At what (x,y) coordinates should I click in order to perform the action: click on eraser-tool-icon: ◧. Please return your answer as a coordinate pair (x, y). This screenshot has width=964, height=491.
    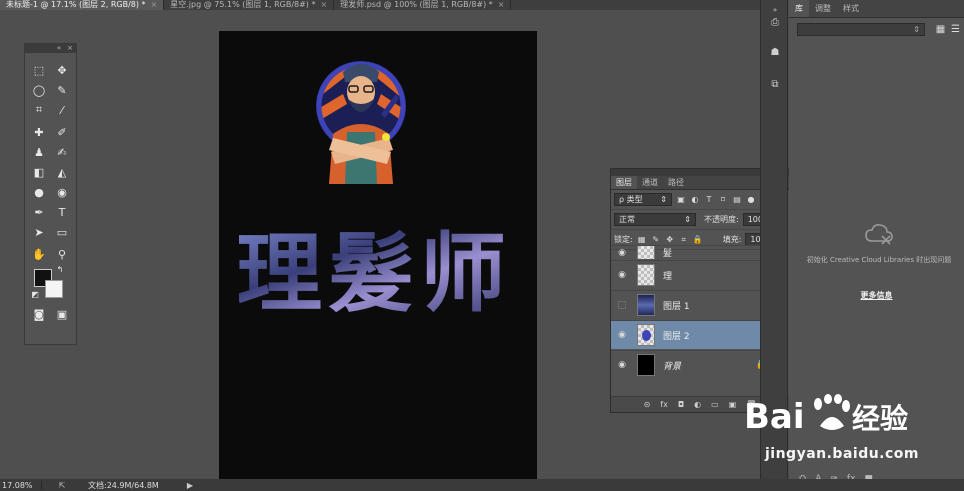
    Looking at the image, I should click on (39, 172).